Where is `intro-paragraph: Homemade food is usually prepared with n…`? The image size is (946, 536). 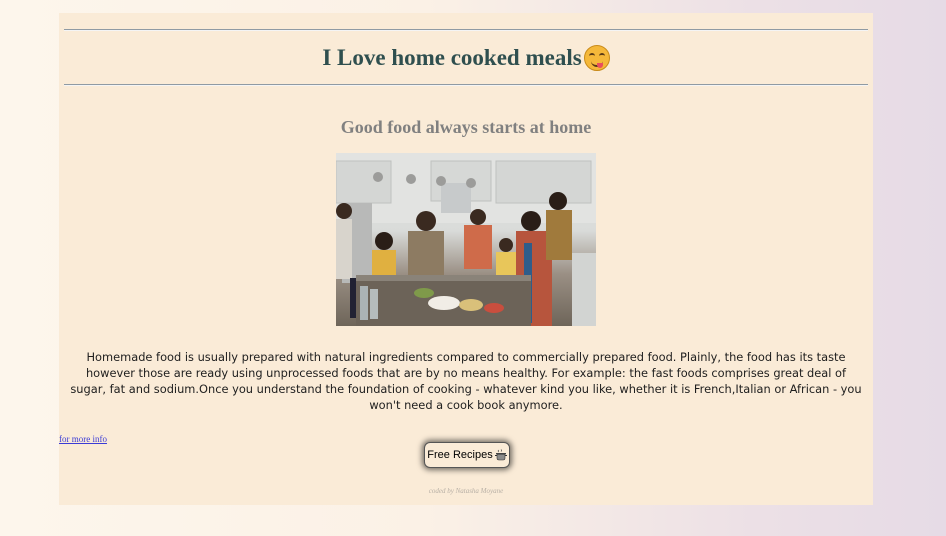
intro-paragraph: Homemade food is usually prepared with n… is located at coordinates (466, 381).